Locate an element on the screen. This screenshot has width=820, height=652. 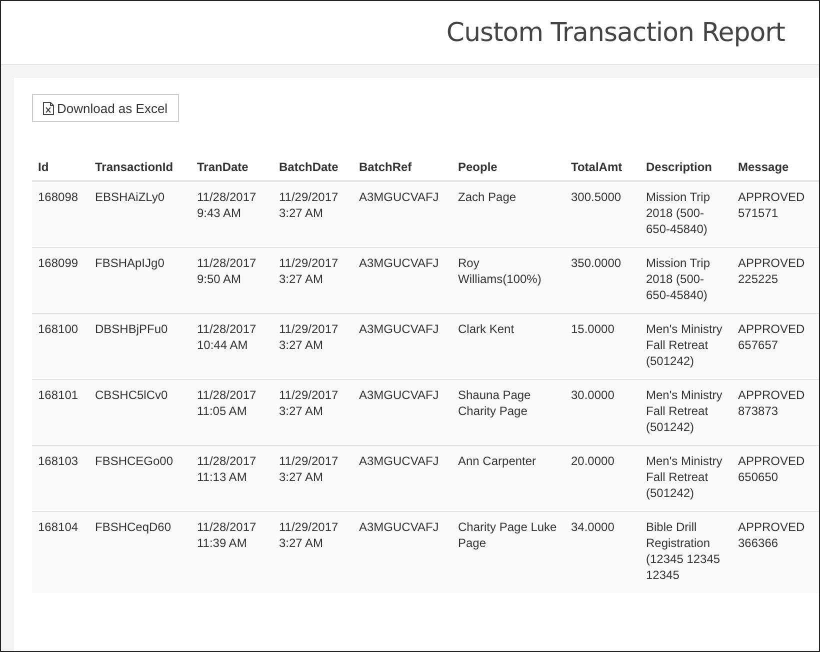
page-title: Custom Transaction Report is located at coordinates (615, 33).